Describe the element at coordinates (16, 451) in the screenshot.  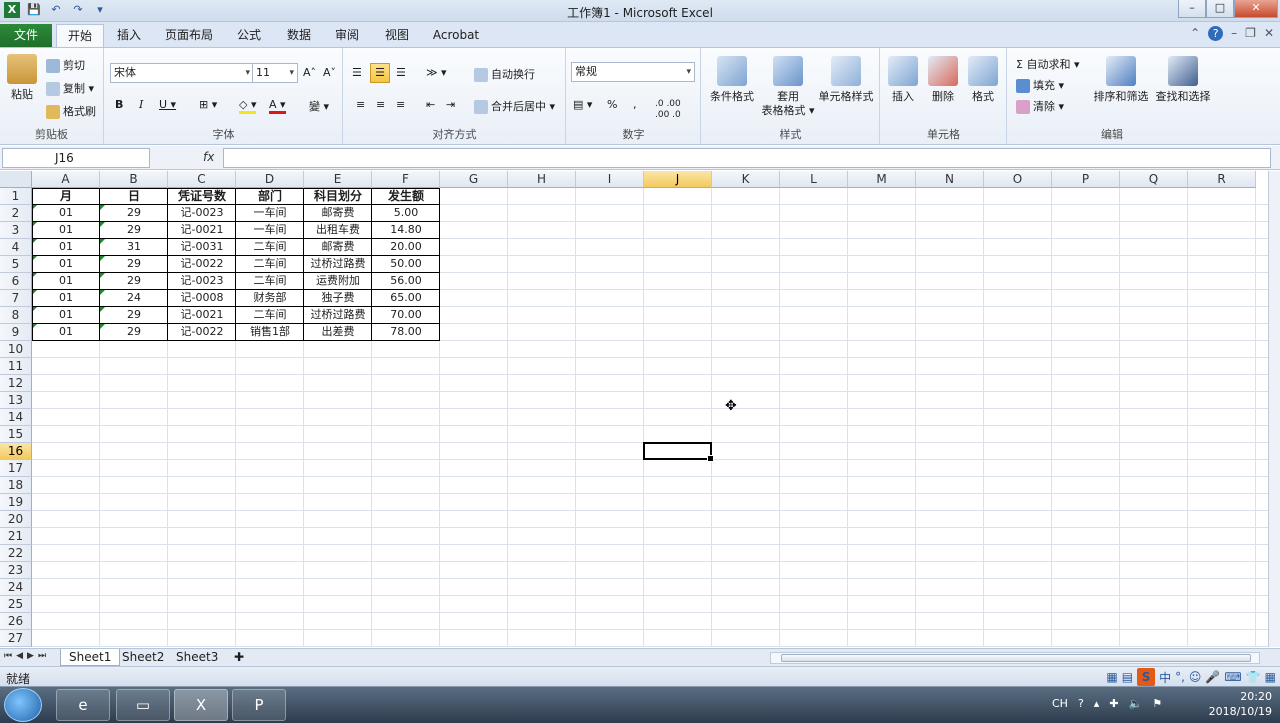
I see `row-header-16: 16` at that location.